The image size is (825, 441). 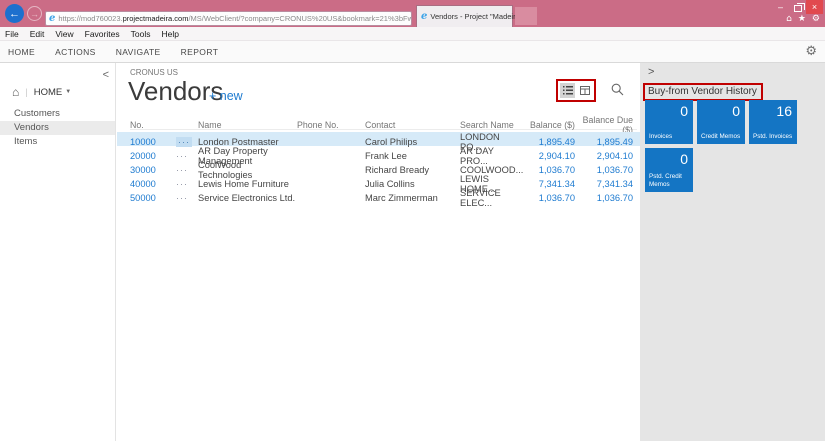 I want to click on back-arrow-icon: ←, so click(x=14, y=13).